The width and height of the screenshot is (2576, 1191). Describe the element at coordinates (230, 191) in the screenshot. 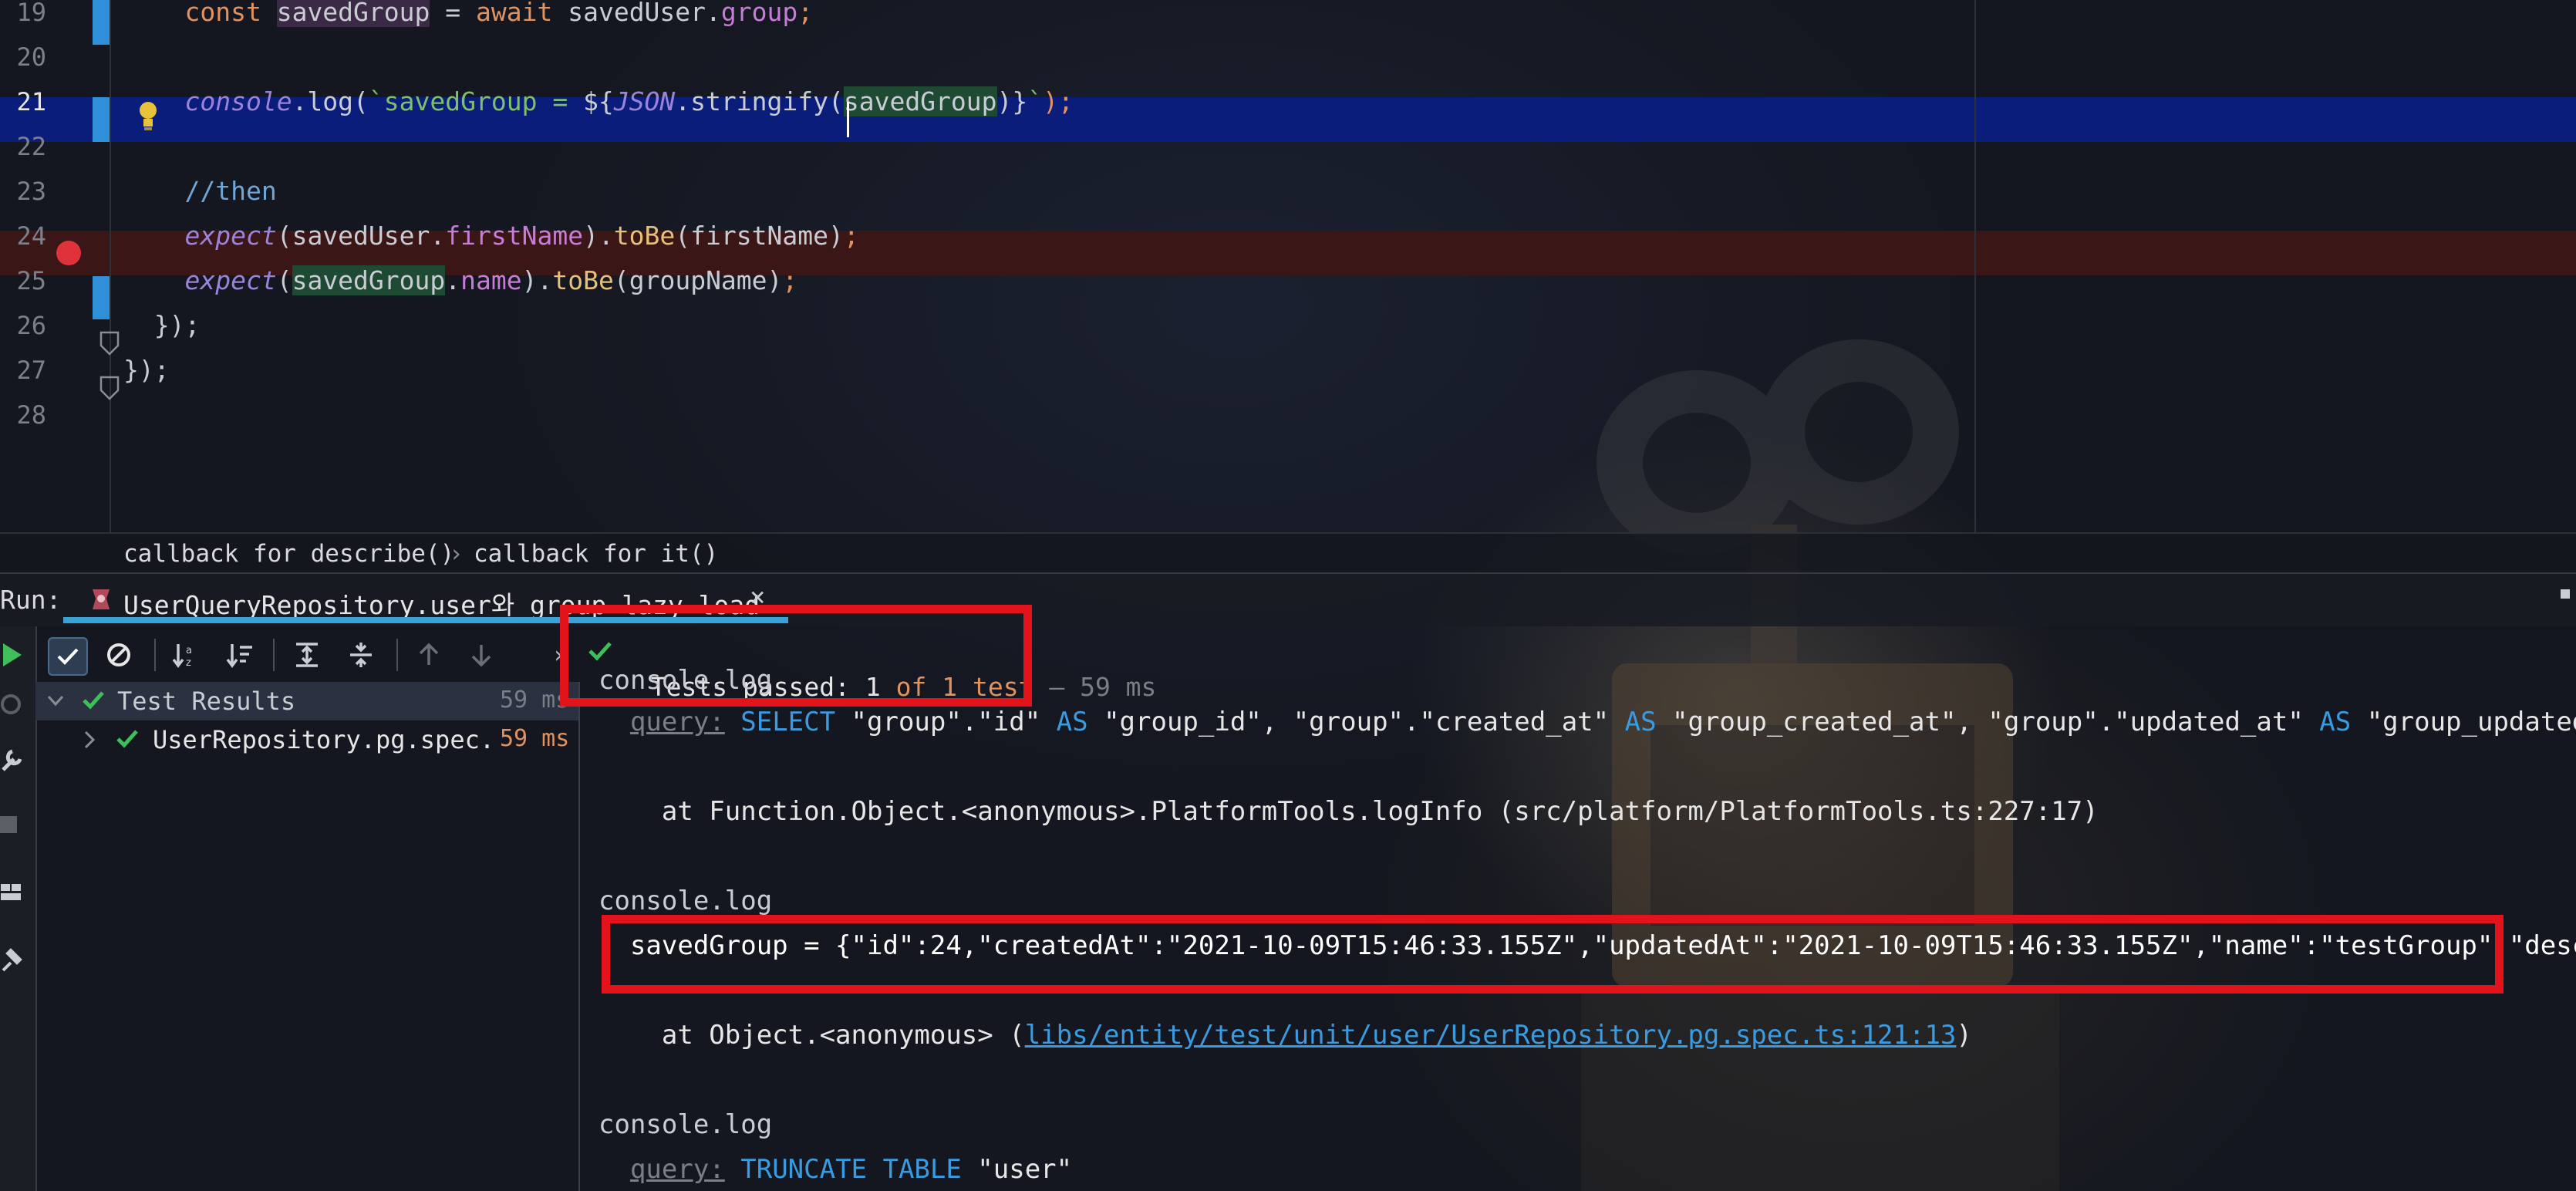

I see `code-token: //then` at that location.